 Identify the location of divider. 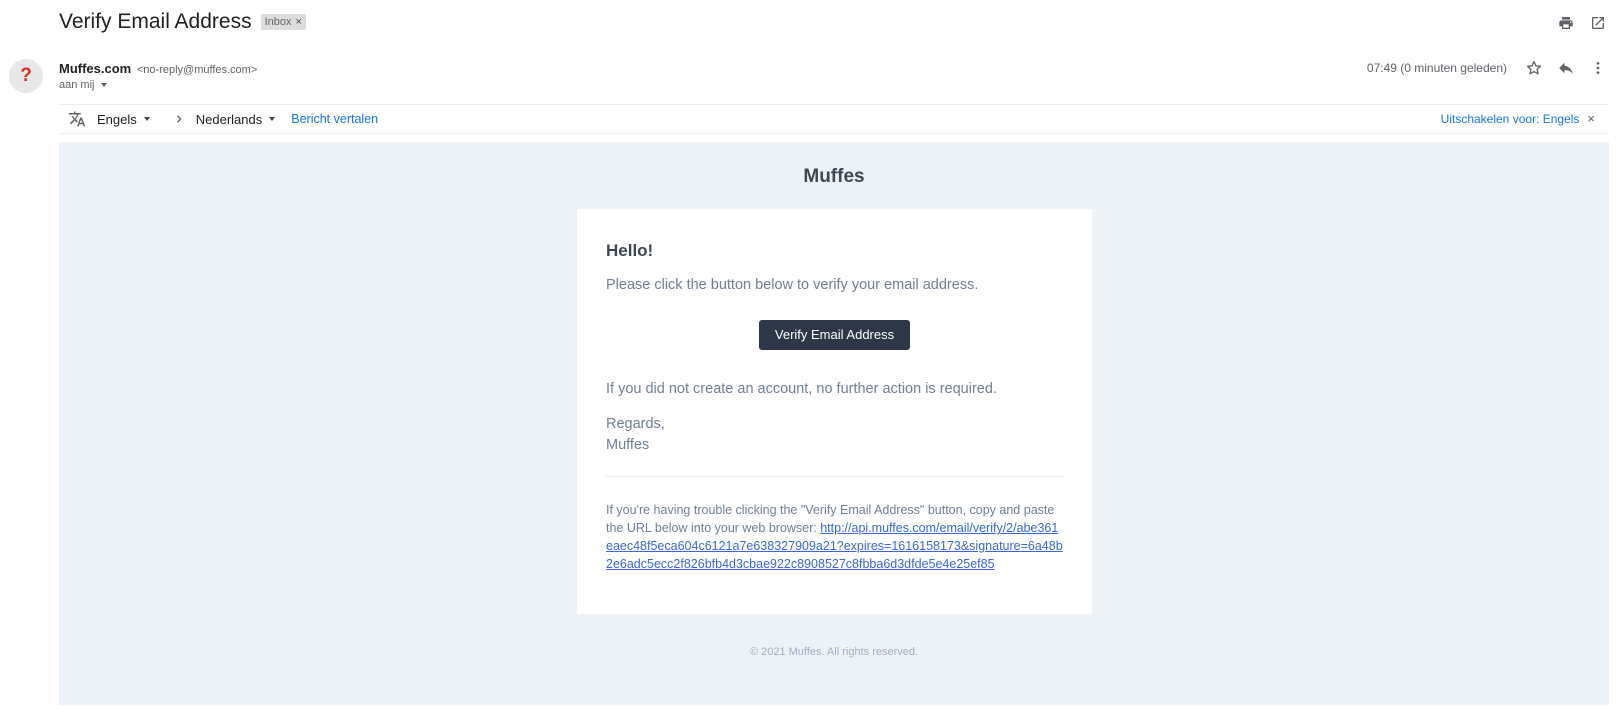
(834, 476).